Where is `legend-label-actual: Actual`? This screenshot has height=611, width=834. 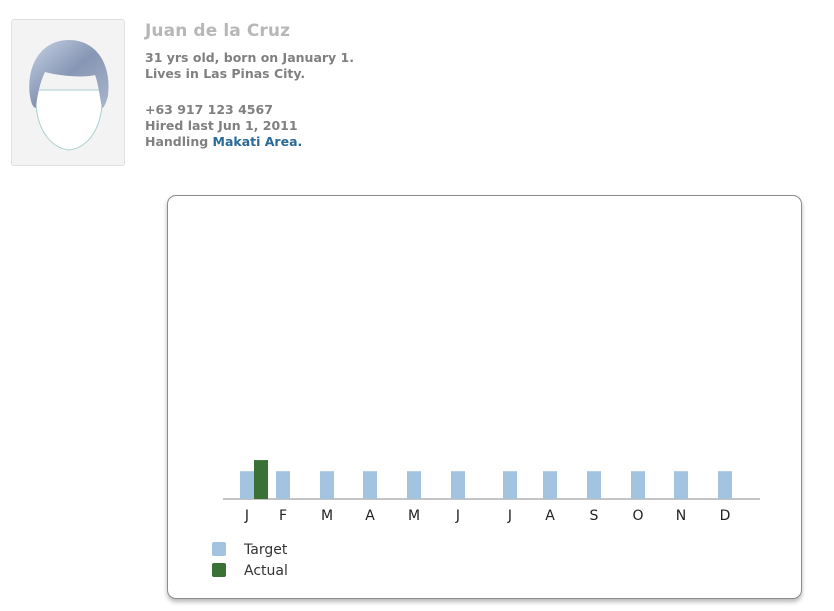
legend-label-actual: Actual is located at coordinates (266, 571).